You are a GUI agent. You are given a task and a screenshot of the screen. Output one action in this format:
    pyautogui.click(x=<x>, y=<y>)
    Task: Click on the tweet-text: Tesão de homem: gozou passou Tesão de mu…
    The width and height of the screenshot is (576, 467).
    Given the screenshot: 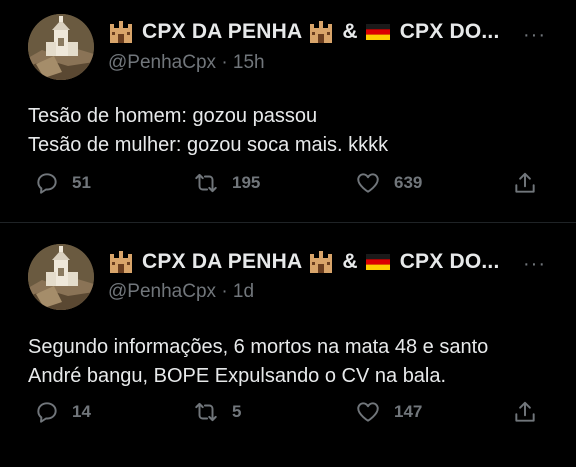 What is the action you would take?
    pyautogui.click(x=293, y=131)
    